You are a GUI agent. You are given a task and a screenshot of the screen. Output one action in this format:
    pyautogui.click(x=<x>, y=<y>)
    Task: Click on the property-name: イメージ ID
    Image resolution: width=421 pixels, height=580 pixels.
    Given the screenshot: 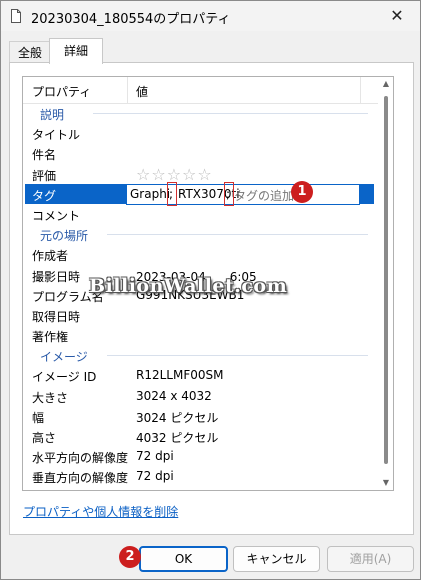 What is the action you would take?
    pyautogui.click(x=64, y=377)
    